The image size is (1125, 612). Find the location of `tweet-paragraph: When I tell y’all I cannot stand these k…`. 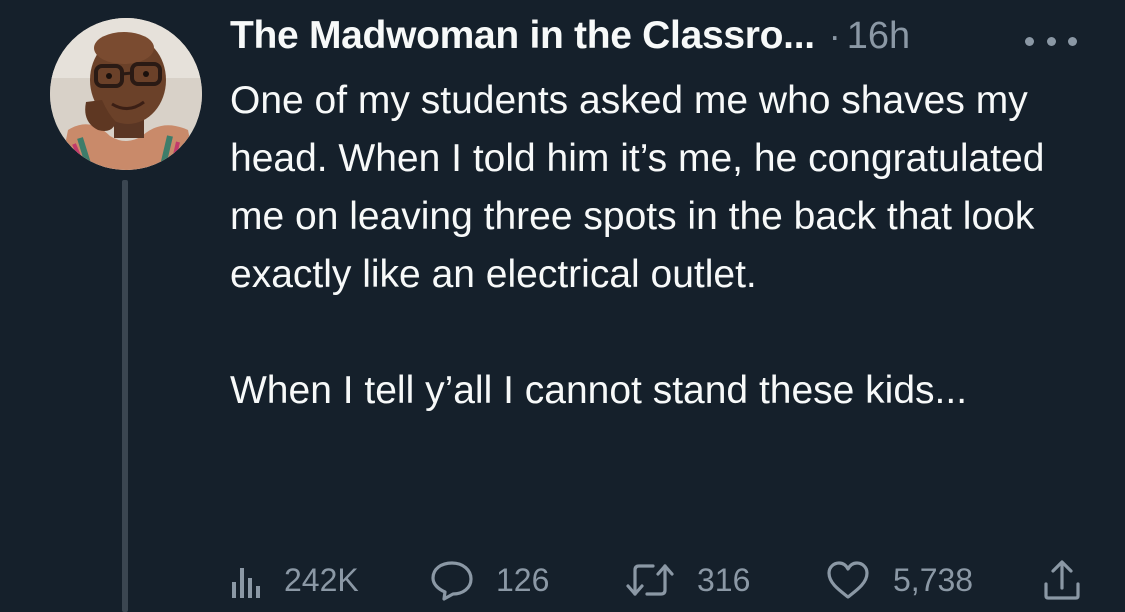

tweet-paragraph: When I tell y’all I cannot stand these k… is located at coordinates (599, 390).